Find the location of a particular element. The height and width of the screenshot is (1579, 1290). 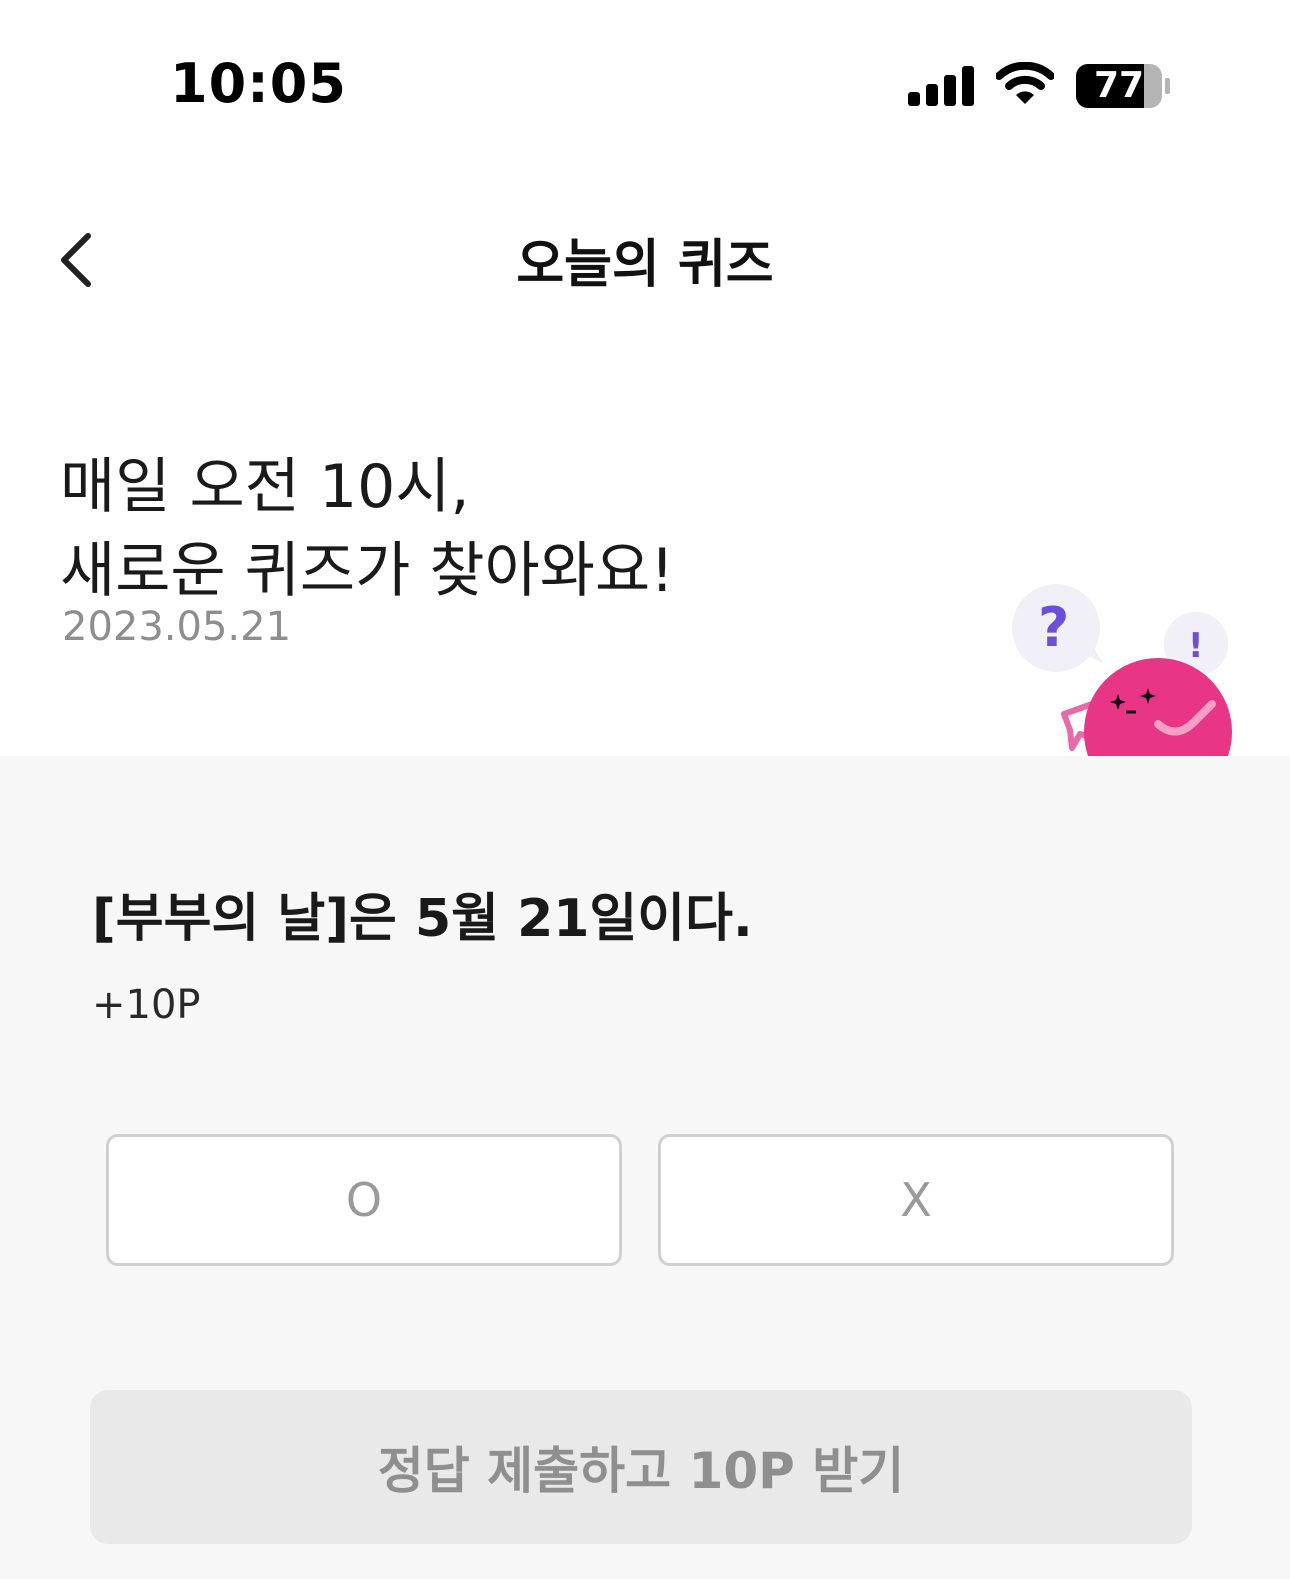

intro-line-2: 새로운 퀴즈가 찾아와요! is located at coordinates (367, 571).